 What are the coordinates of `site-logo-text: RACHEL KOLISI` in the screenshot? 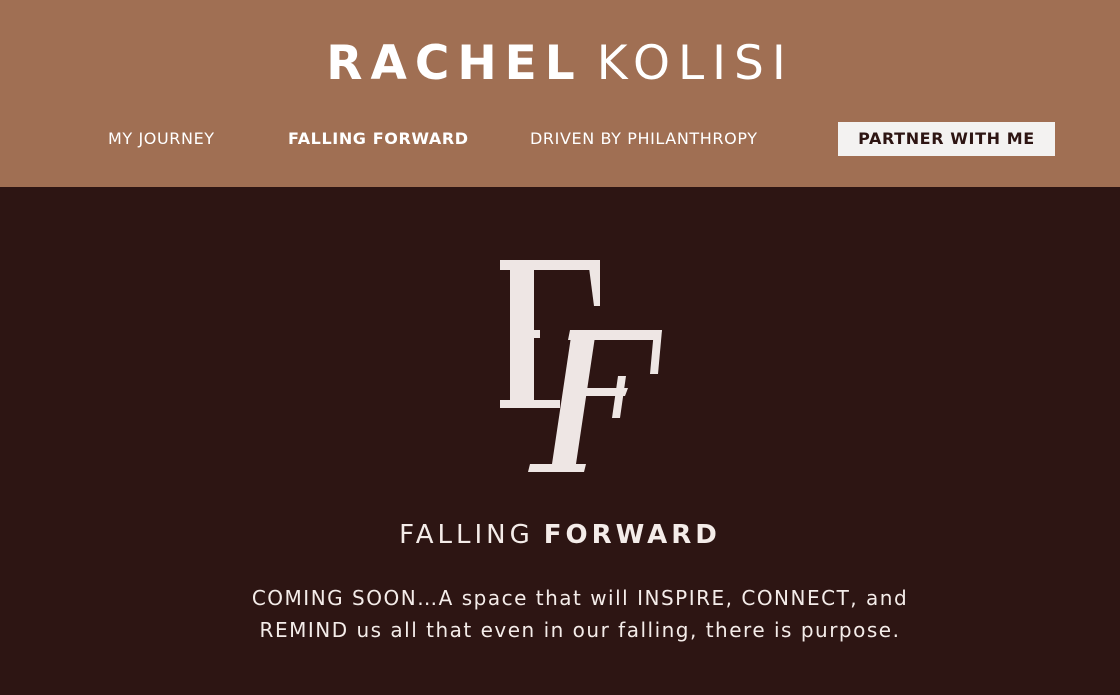 It's located at (560, 64).